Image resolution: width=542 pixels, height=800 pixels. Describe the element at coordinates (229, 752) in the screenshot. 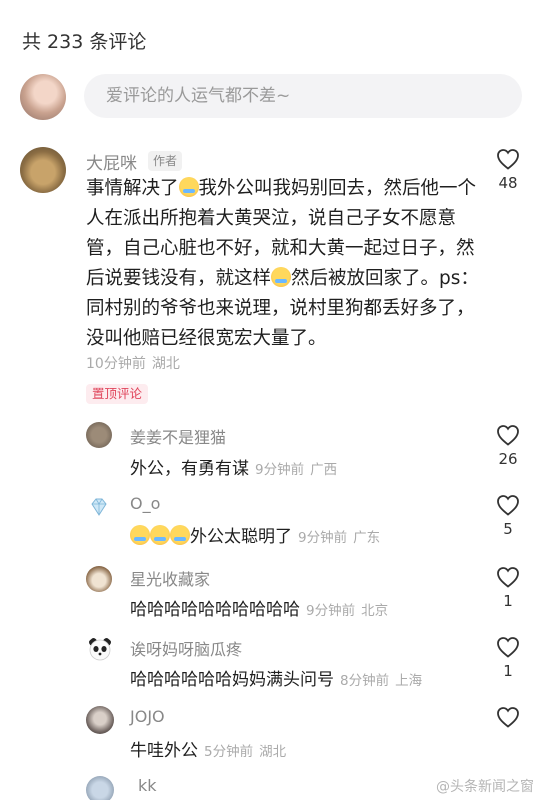

I see `reply-time: 5分钟前` at that location.